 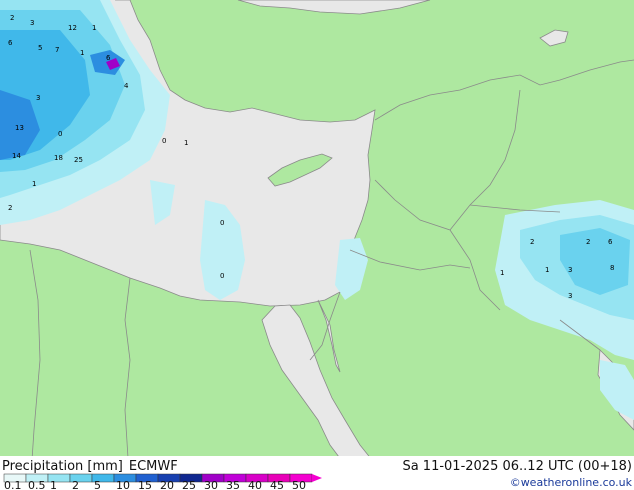 What do you see at coordinates (75, 484) in the screenshot?
I see `legend-value-label: 2` at bounding box center [75, 484].